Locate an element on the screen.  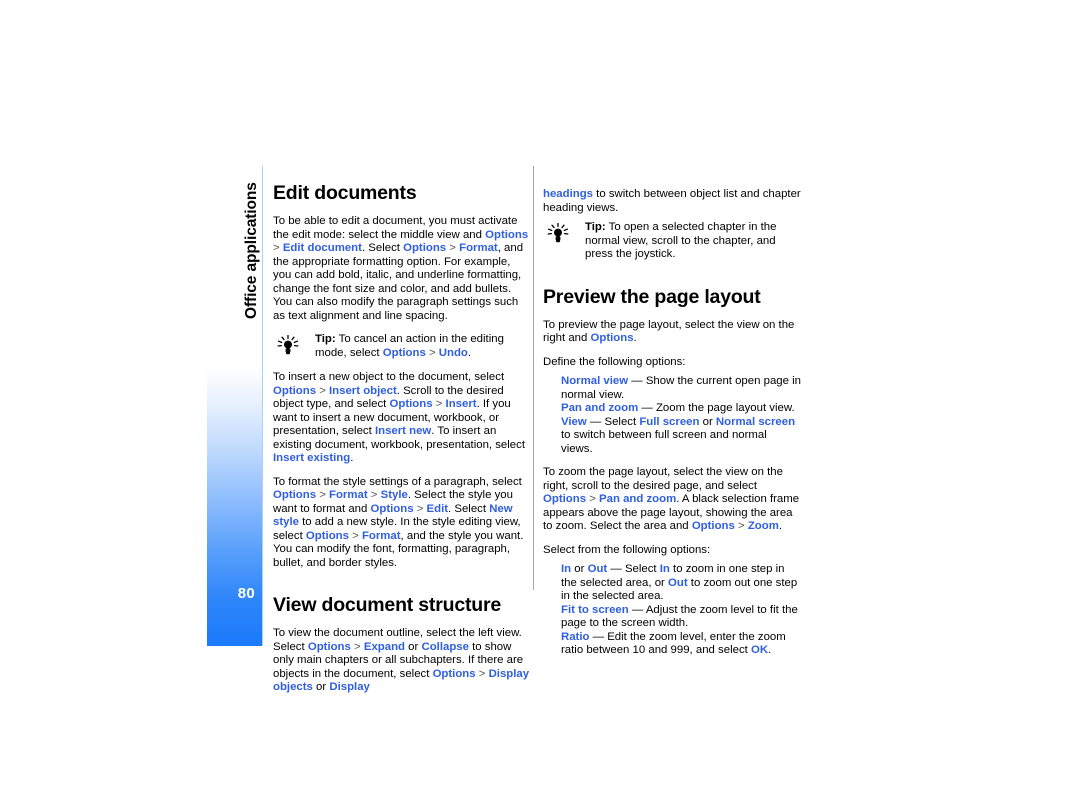
menu-reference: View is located at coordinates (574, 421).